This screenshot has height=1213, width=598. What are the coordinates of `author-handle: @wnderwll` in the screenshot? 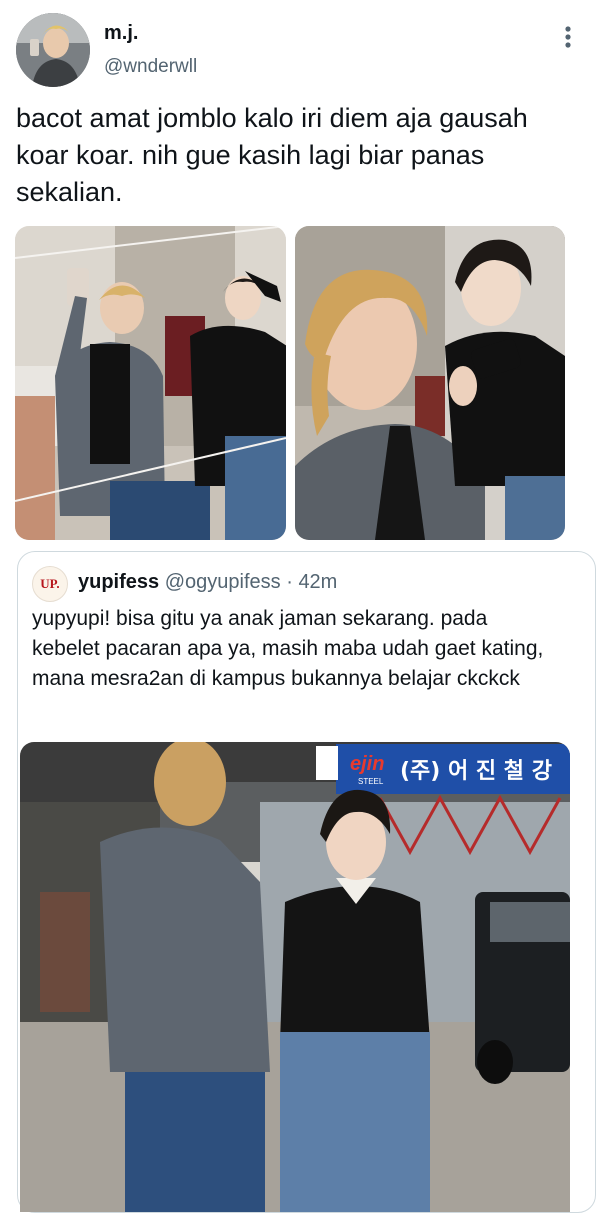 It's located at (150, 67).